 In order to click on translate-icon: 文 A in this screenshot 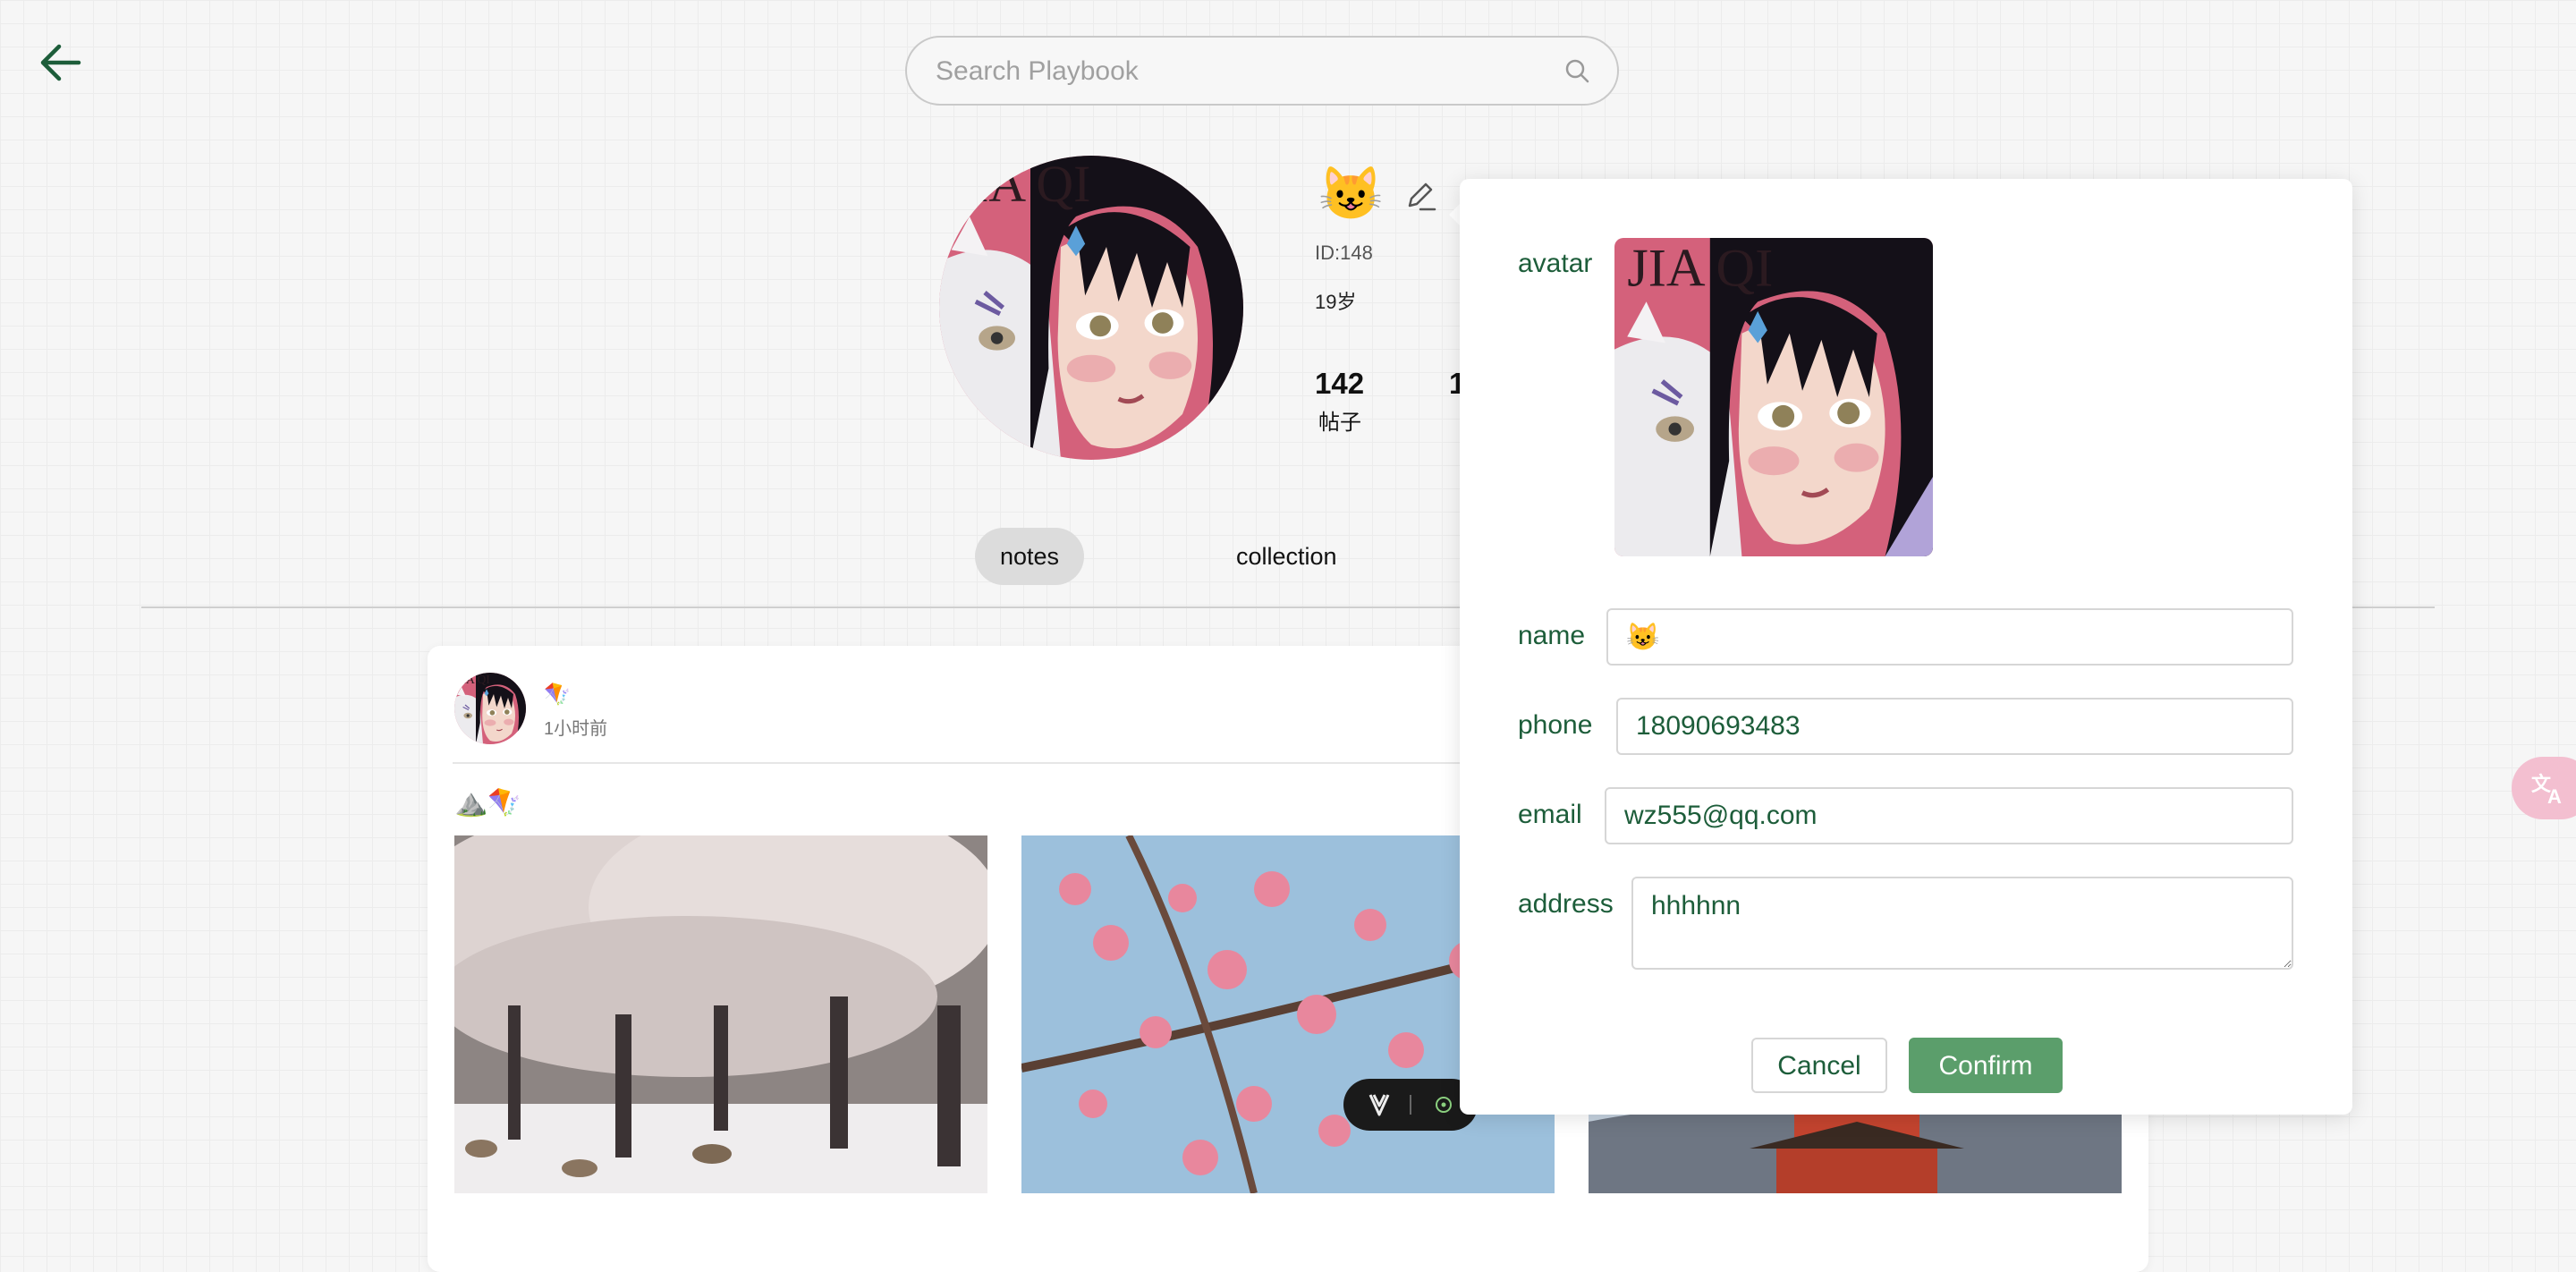, I will do `click(2544, 788)`.